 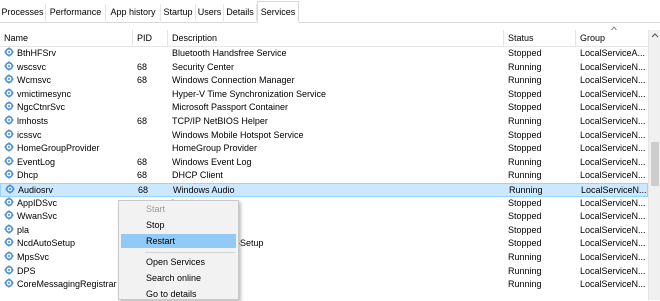 I want to click on service-name-cell: EventLog, so click(x=69, y=163).